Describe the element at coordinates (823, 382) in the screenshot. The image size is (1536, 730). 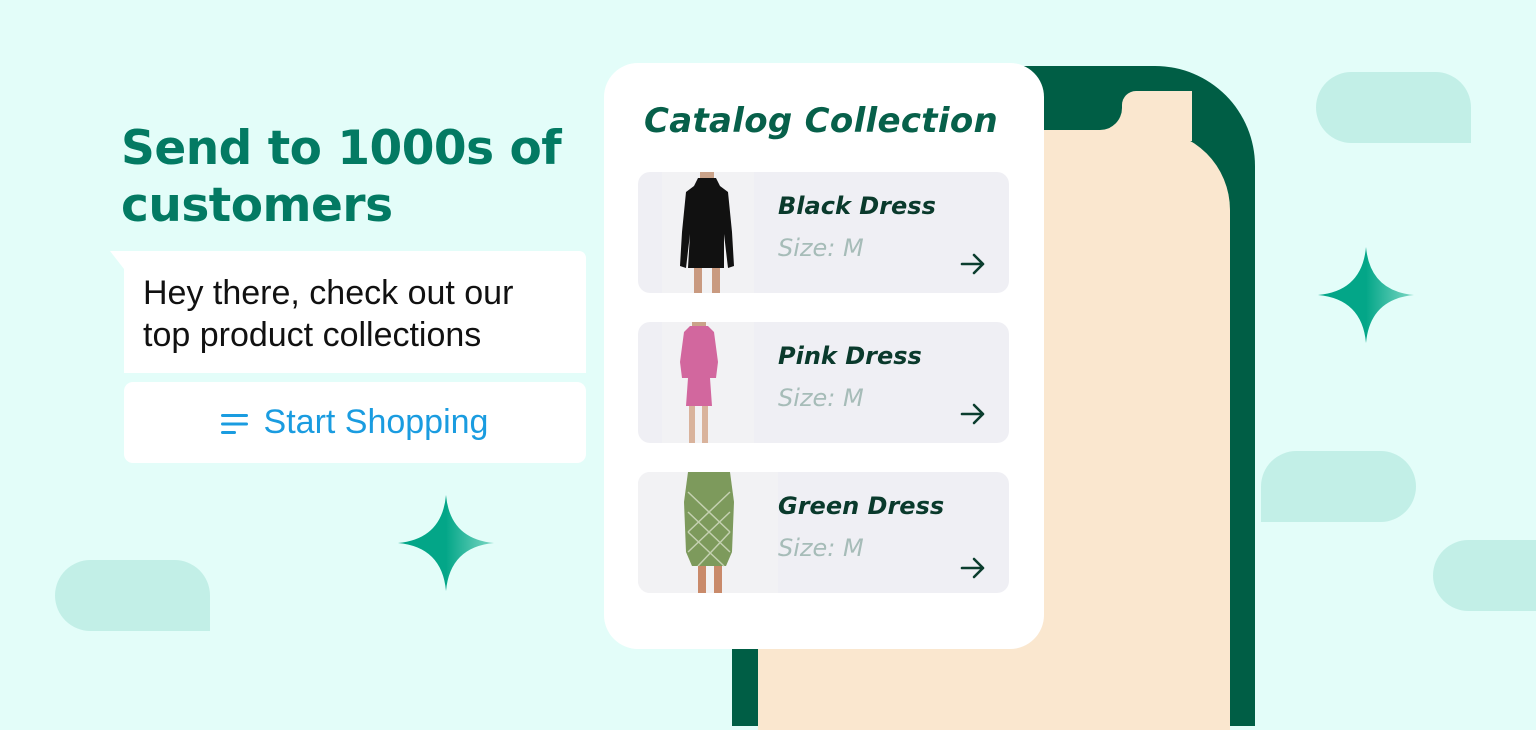
I see `product-item-pink-dress: Pink Dress Size: M` at that location.